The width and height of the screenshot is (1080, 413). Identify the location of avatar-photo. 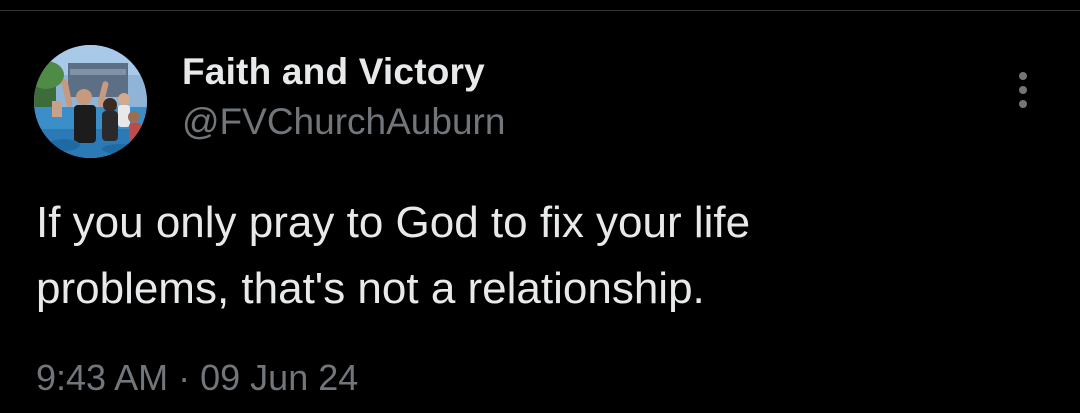
(90, 101).